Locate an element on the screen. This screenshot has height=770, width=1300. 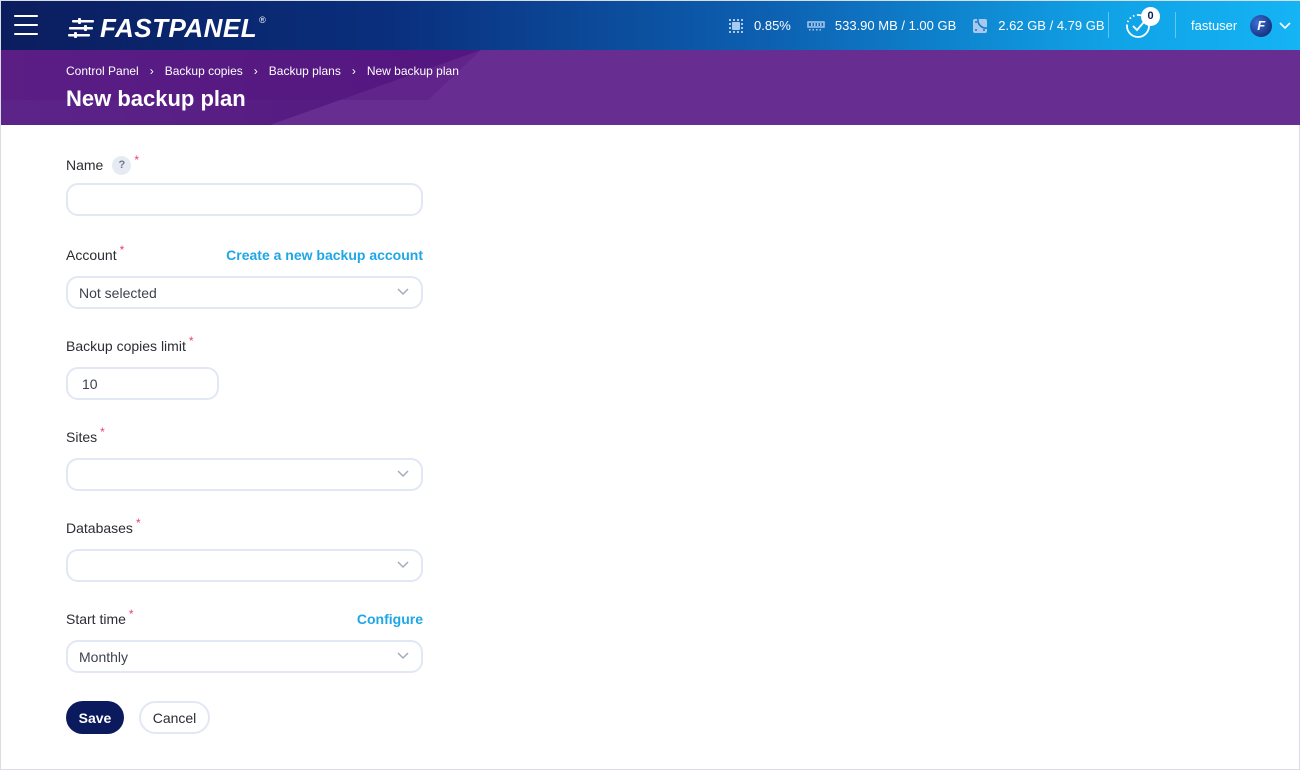
start-time-label: Start time is located at coordinates (96, 619).